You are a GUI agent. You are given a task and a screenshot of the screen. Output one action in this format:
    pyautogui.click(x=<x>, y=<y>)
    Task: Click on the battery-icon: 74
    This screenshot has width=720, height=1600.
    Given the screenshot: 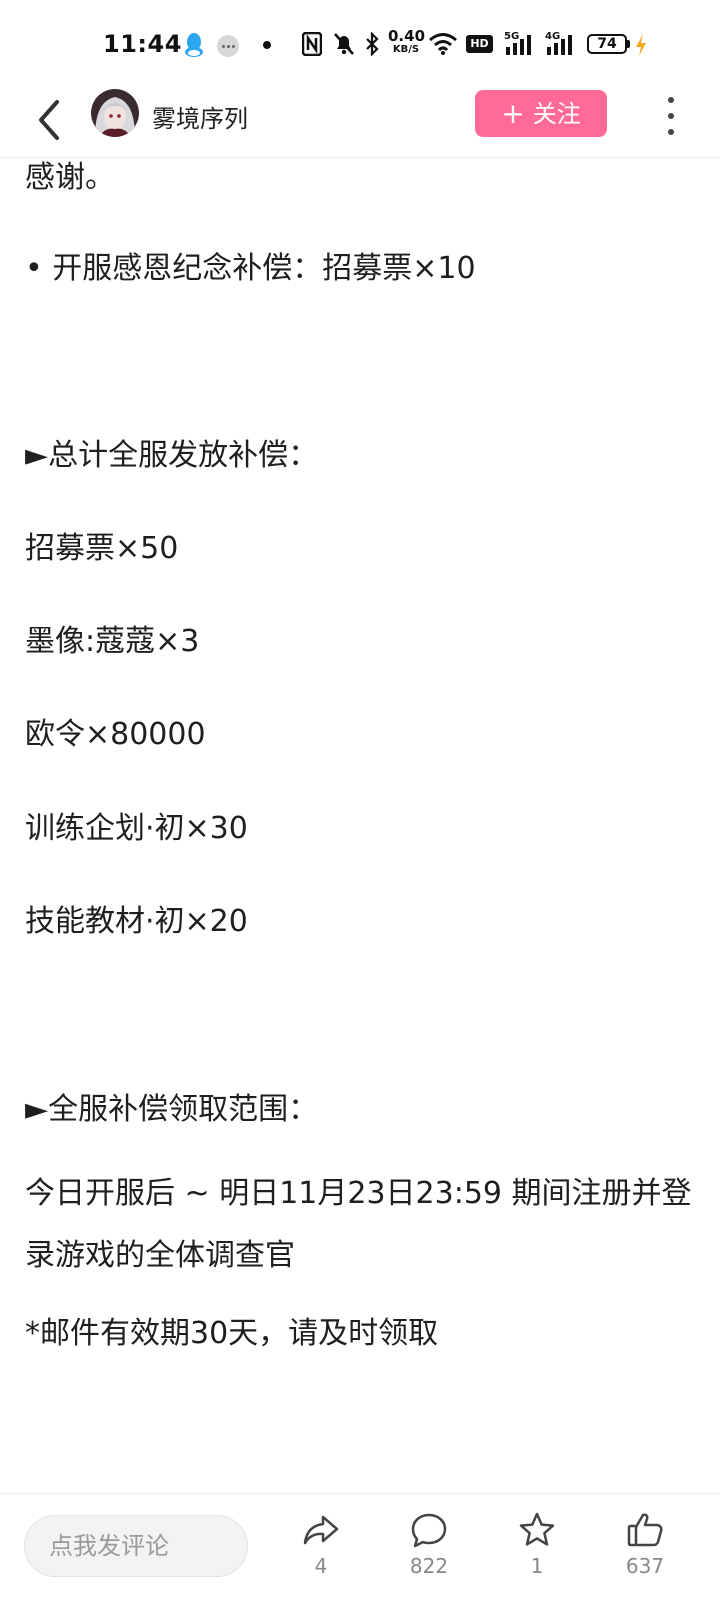 What is the action you would take?
    pyautogui.click(x=607, y=44)
    